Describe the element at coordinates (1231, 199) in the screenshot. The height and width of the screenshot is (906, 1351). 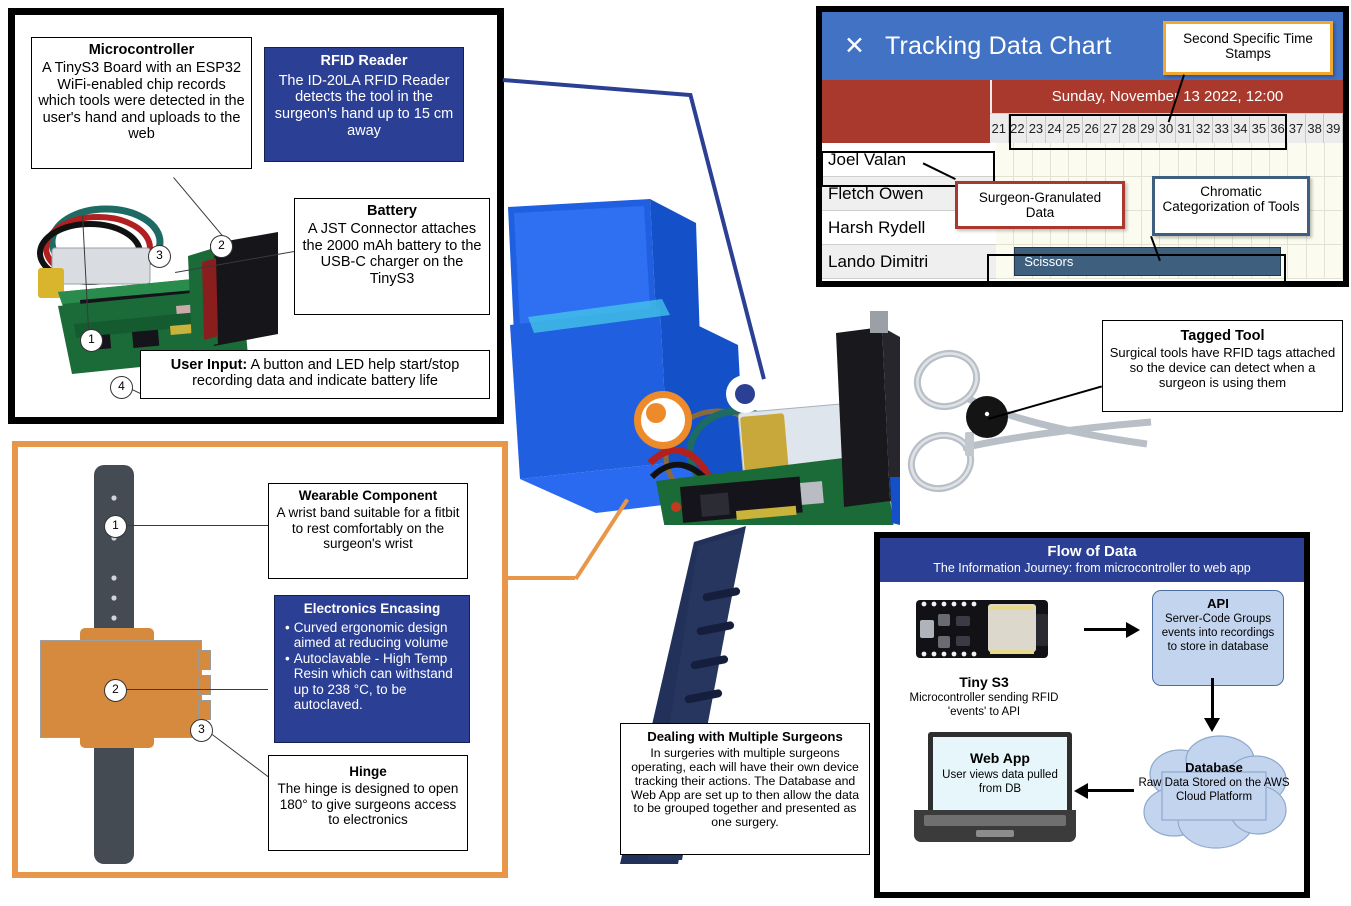
I see `annotation-chromatic-text: Chromatic Categorization of Tools` at that location.